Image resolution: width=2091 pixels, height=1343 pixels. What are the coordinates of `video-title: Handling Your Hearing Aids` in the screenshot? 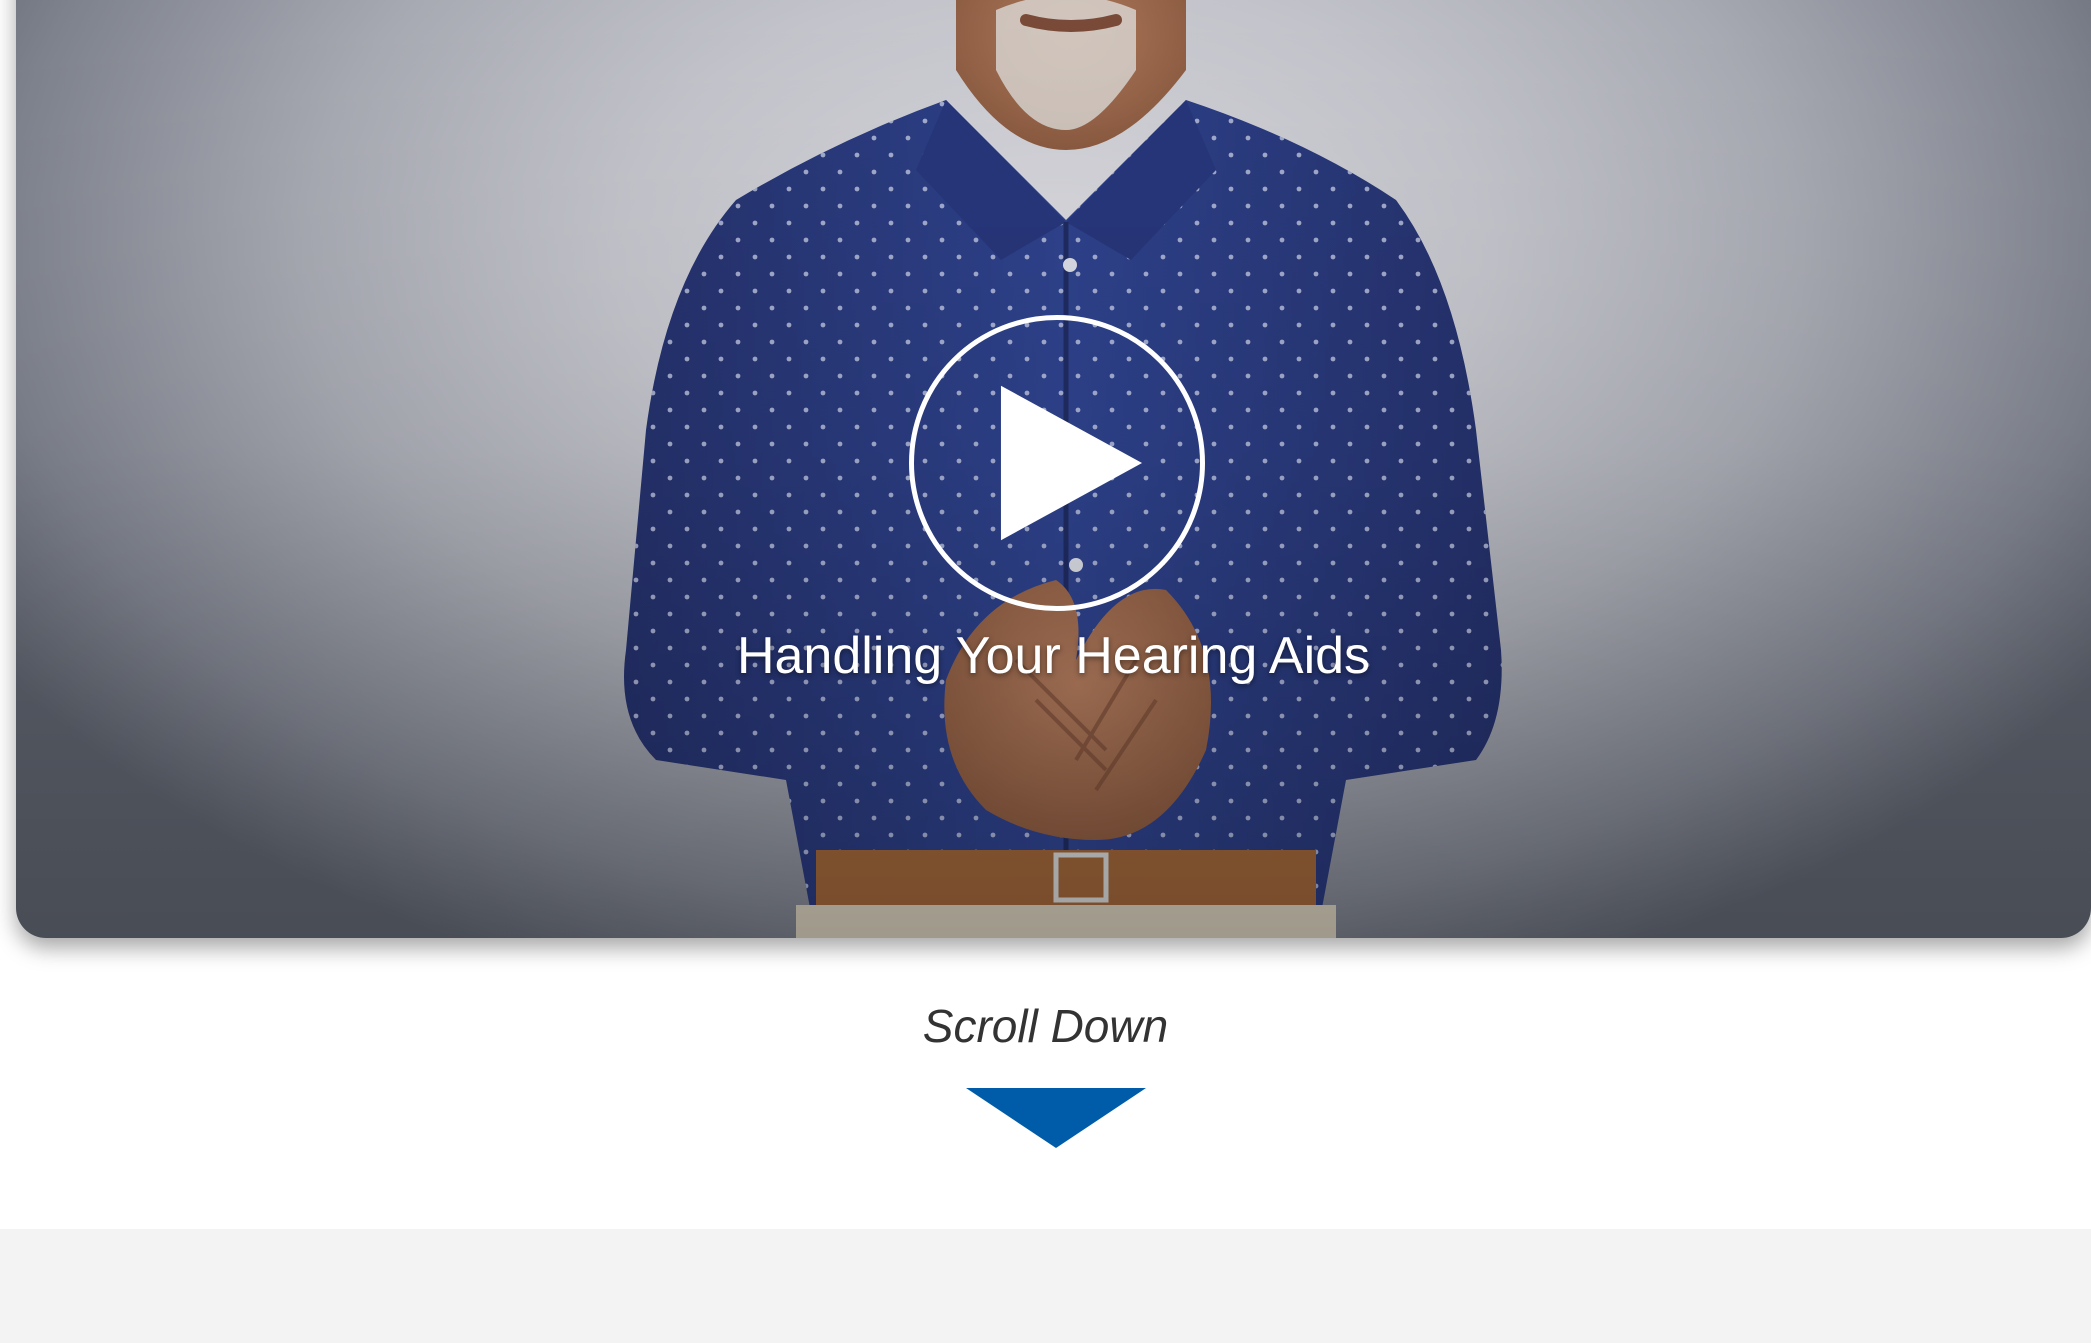 It's located at (1053, 656).